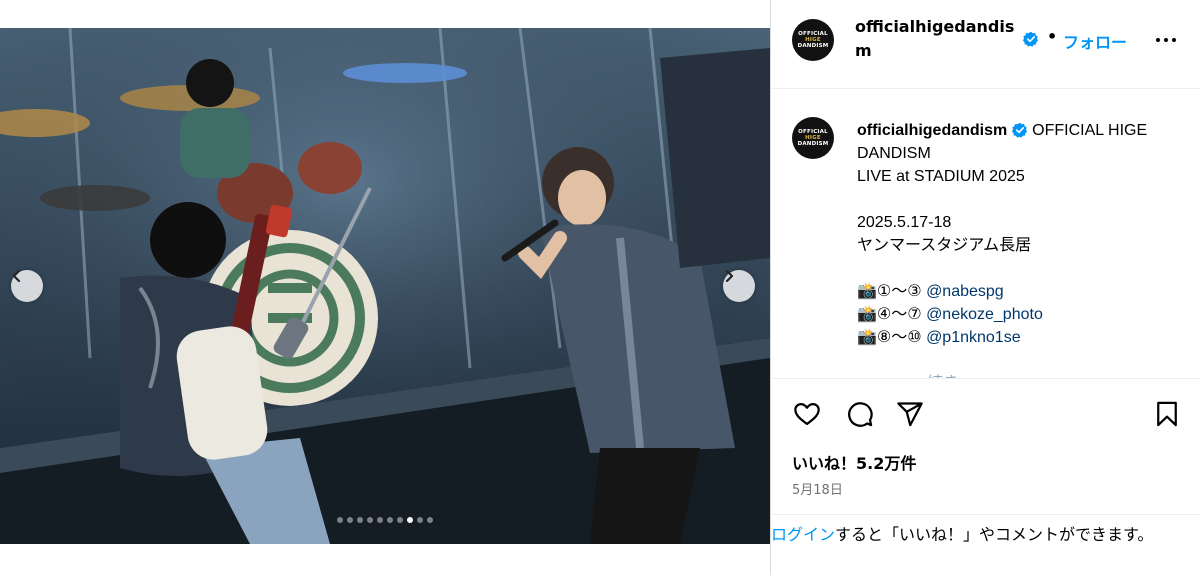 The height and width of the screenshot is (575, 1200). I want to click on follow-button: フォロー, so click(1095, 41).